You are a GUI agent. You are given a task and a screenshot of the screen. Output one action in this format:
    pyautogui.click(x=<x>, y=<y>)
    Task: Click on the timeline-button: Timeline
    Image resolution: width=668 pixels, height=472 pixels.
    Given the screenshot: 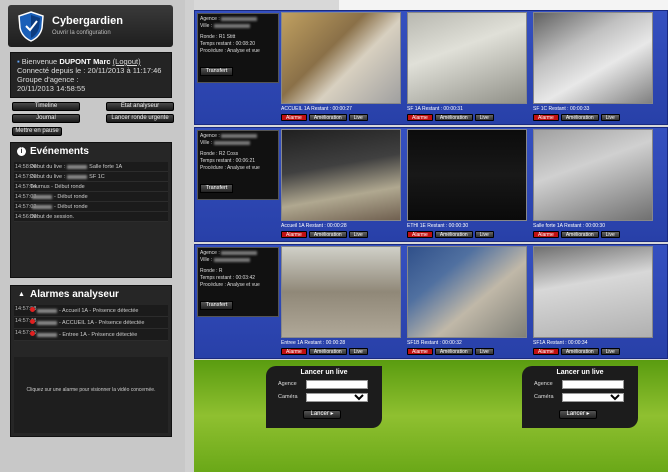 What is the action you would take?
    pyautogui.click(x=46, y=106)
    